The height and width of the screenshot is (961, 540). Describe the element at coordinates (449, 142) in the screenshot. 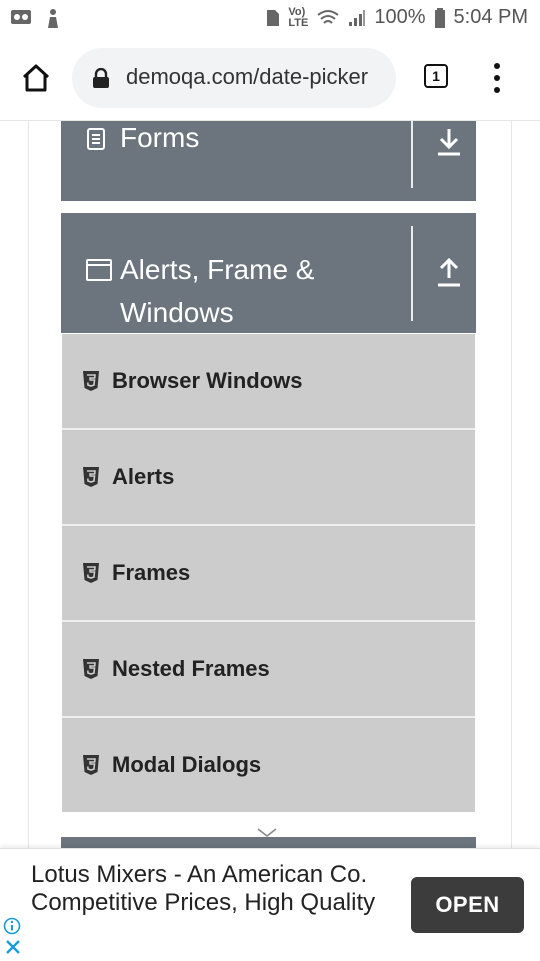

I see `expand-down-icon` at that location.